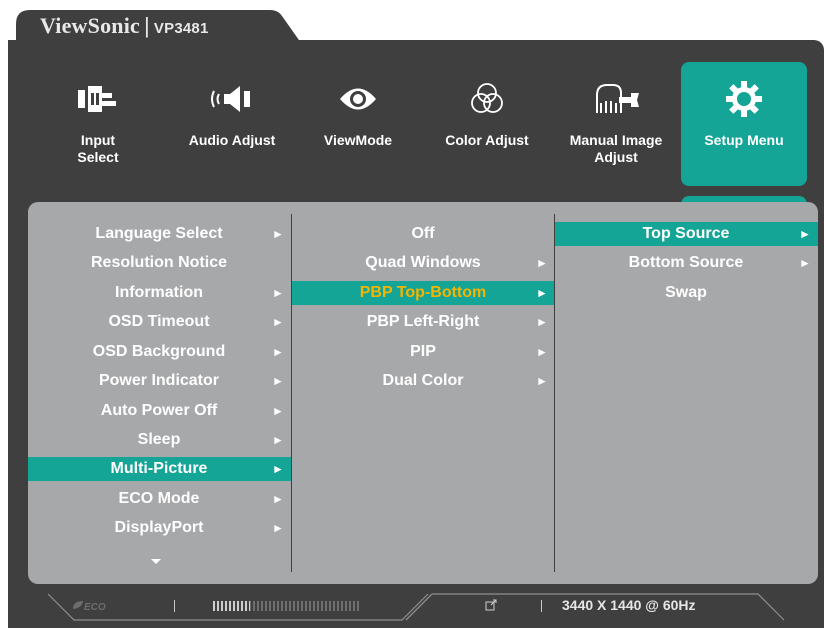  I want to click on menu-item-resolution-notice: Resolution Notice, so click(159, 263).